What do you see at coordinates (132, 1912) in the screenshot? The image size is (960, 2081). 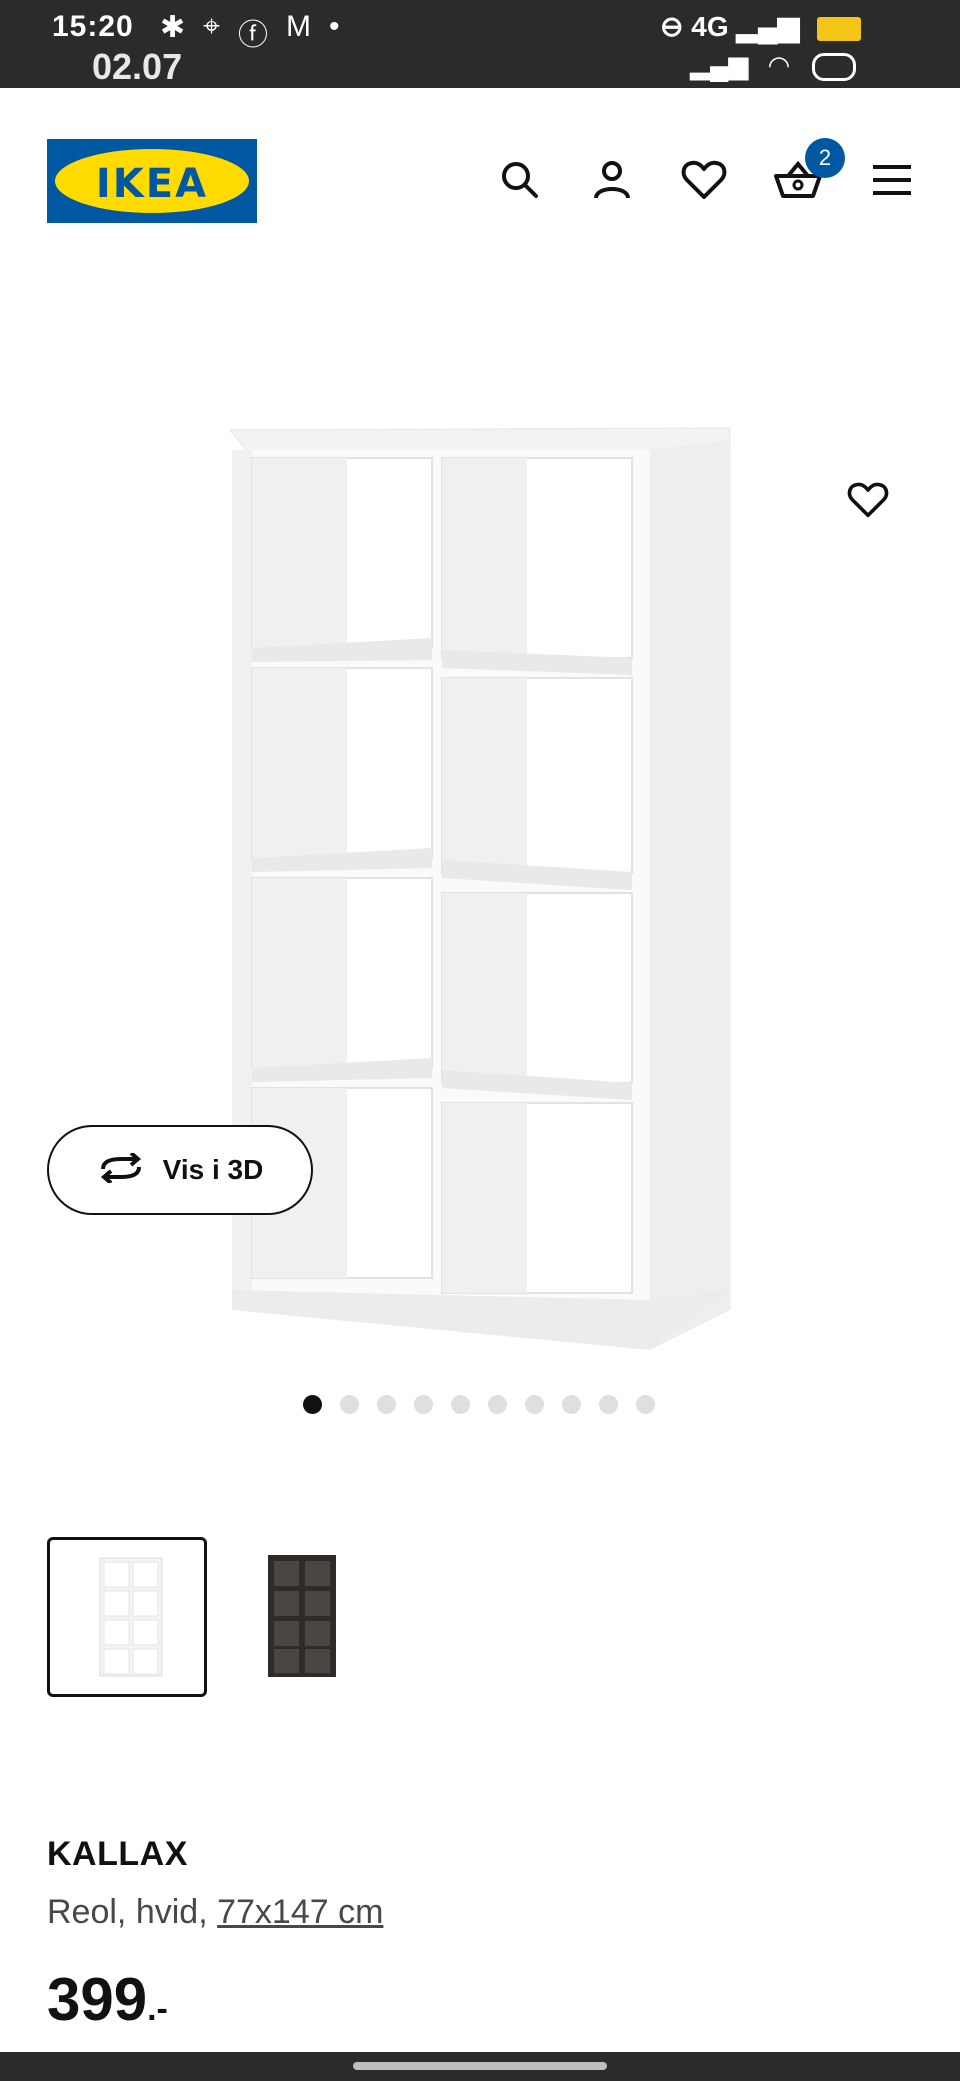 I see `product-type: Reol, hvid,` at bounding box center [132, 1912].